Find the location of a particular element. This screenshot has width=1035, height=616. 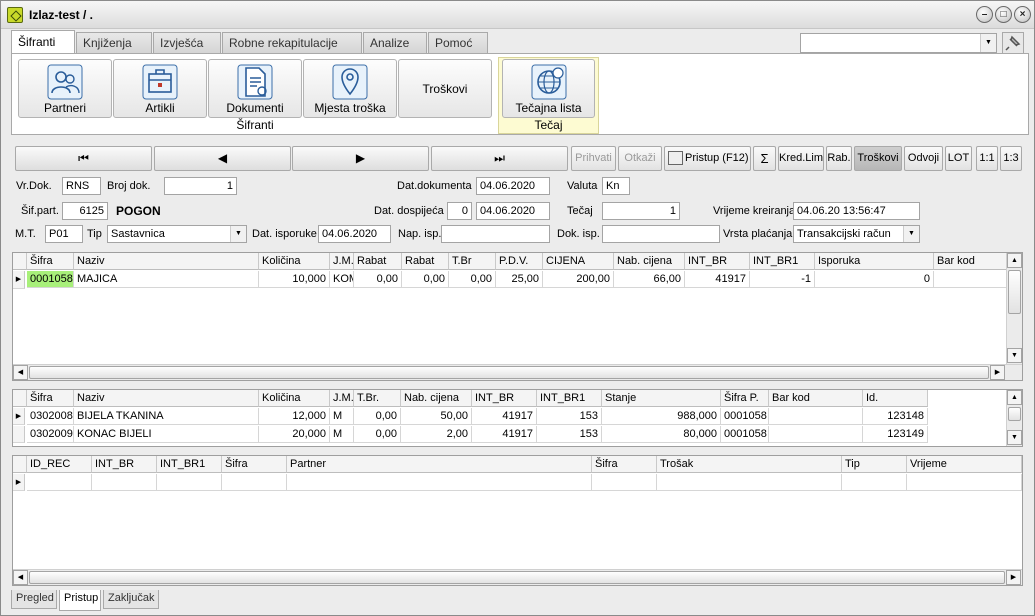

column-header: CIJENA is located at coordinates (578, 261).